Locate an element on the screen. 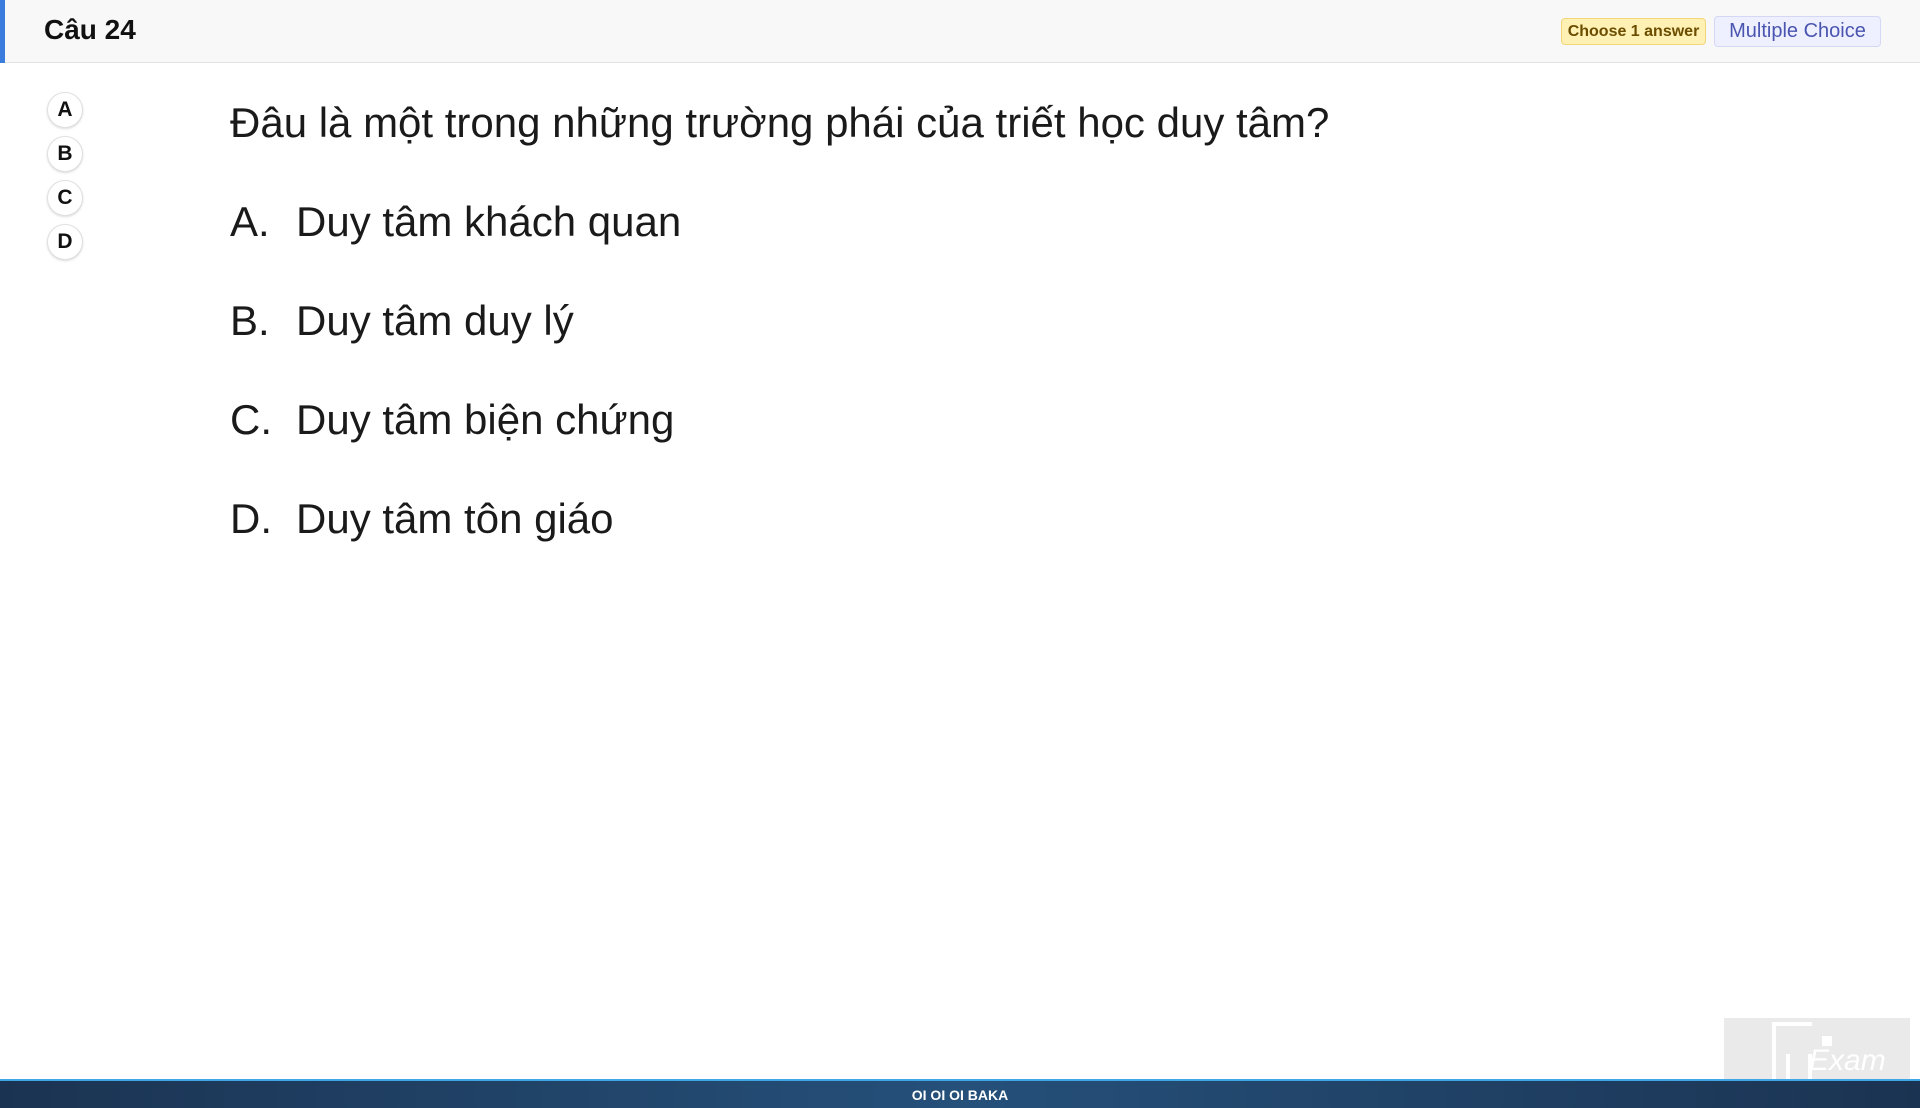 This screenshot has width=1920, height=1108. header-accent-bar is located at coordinates (2, 31).